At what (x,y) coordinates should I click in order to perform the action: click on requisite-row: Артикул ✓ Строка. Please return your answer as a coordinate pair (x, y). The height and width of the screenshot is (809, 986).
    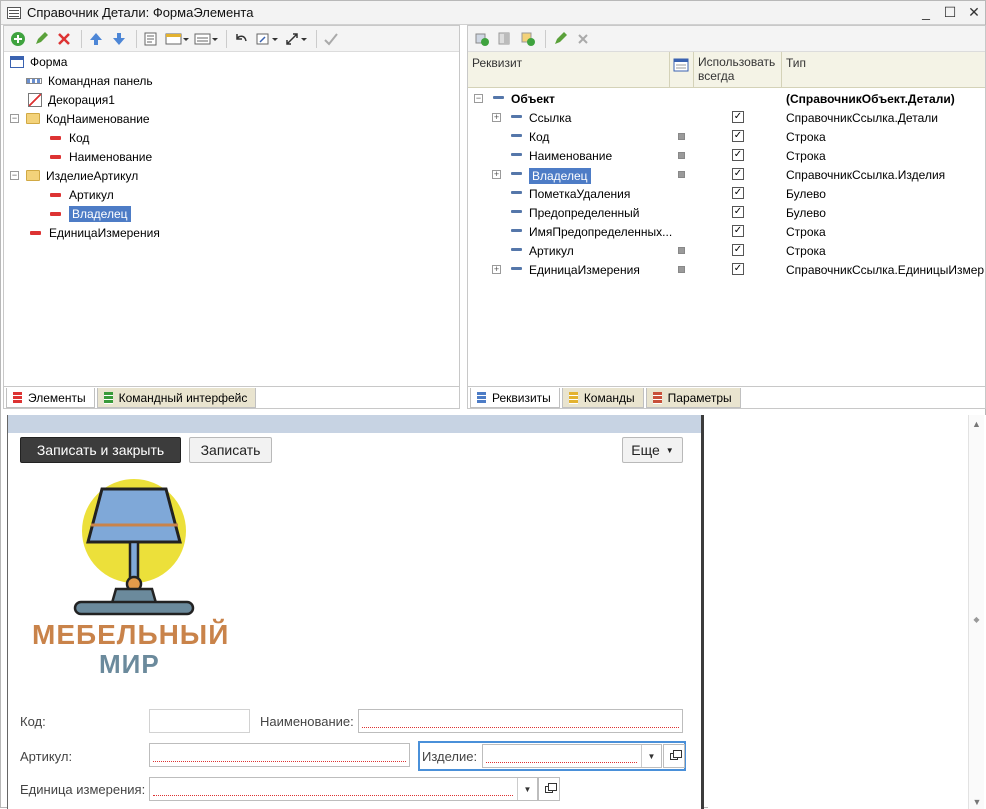
    Looking at the image, I should click on (726, 250).